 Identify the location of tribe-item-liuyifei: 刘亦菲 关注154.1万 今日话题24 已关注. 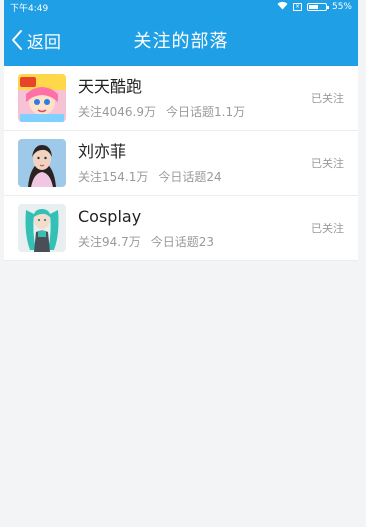
(181, 163).